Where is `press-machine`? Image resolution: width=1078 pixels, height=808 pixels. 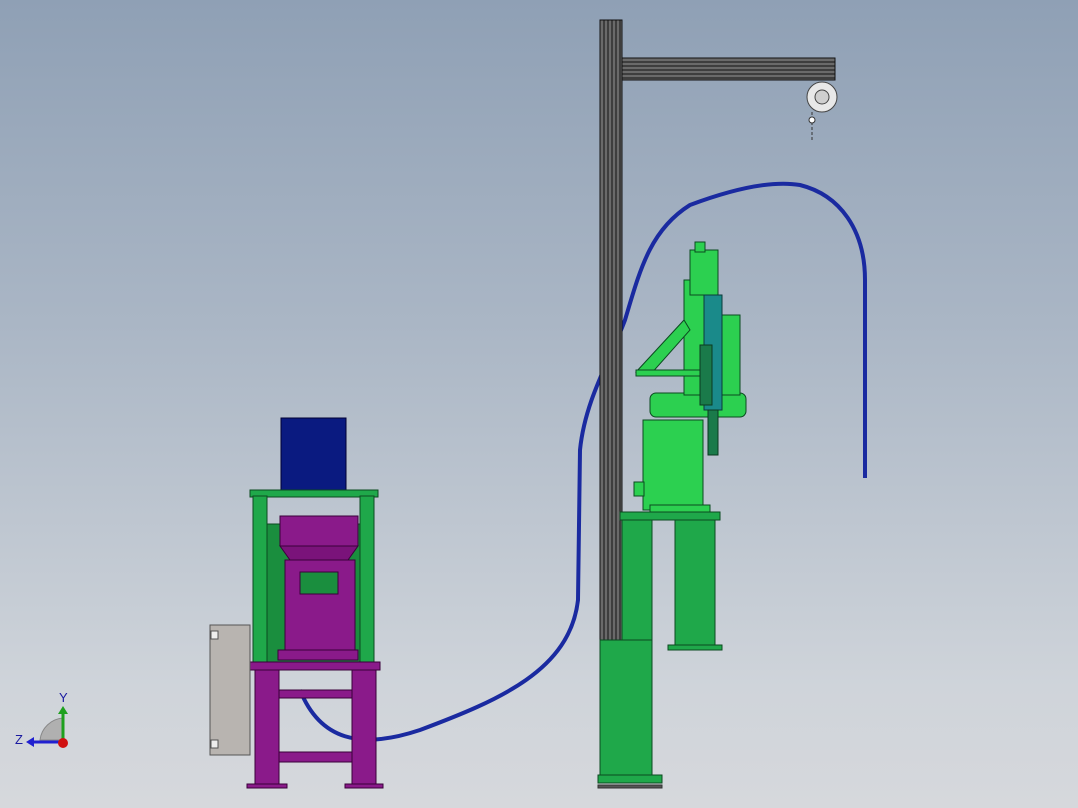
press-machine is located at coordinates (296, 603).